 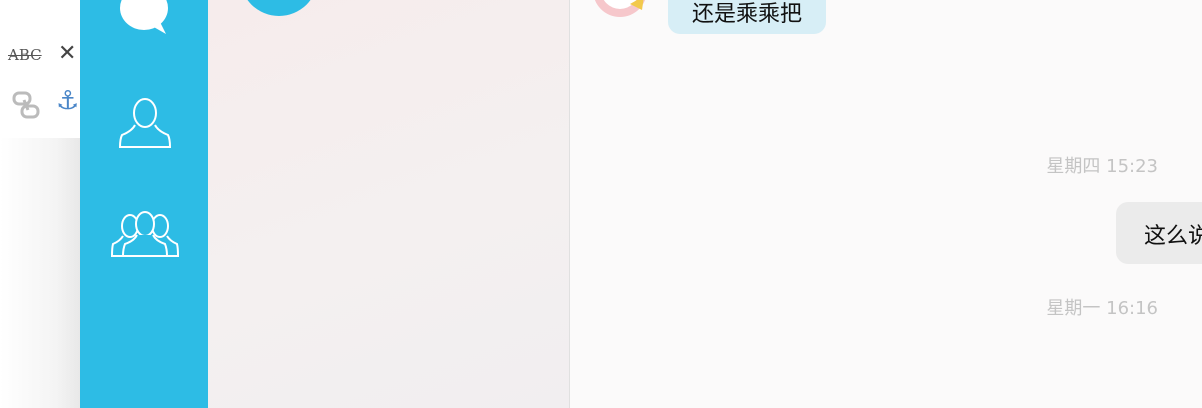 What do you see at coordinates (25, 55) in the screenshot?
I see `strikethrough-icon: ABC` at bounding box center [25, 55].